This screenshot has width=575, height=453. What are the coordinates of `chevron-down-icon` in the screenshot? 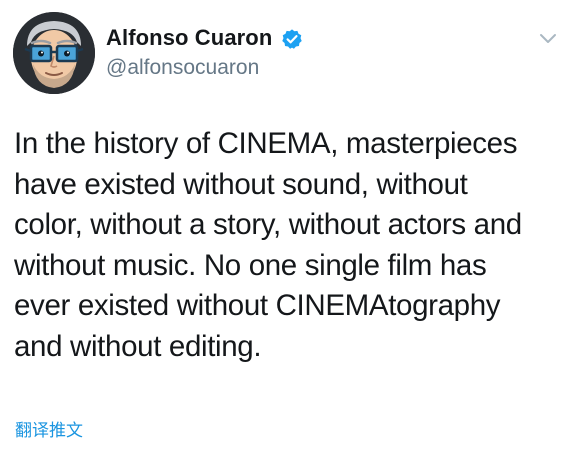 It's located at (548, 39).